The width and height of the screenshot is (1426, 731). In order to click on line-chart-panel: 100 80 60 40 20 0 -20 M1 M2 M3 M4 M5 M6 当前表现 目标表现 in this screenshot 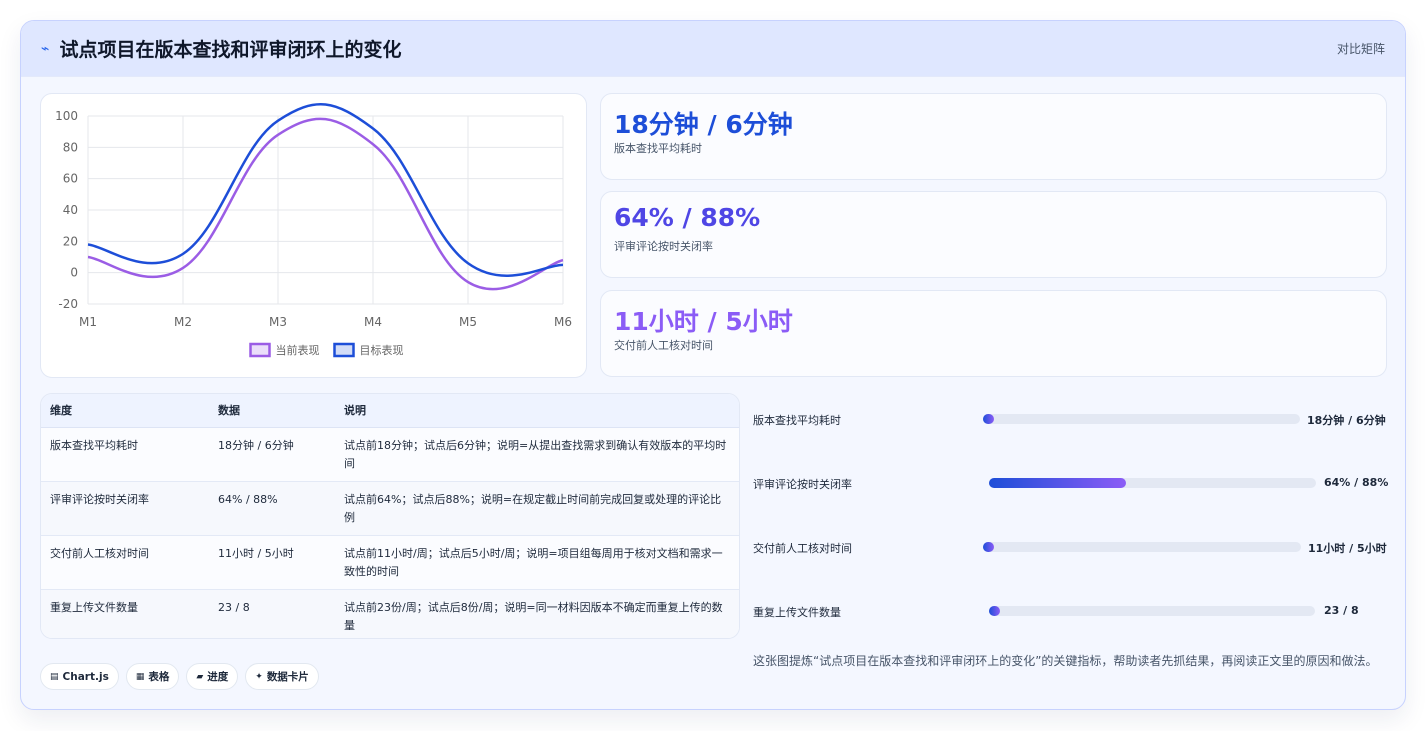, I will do `click(313, 235)`.